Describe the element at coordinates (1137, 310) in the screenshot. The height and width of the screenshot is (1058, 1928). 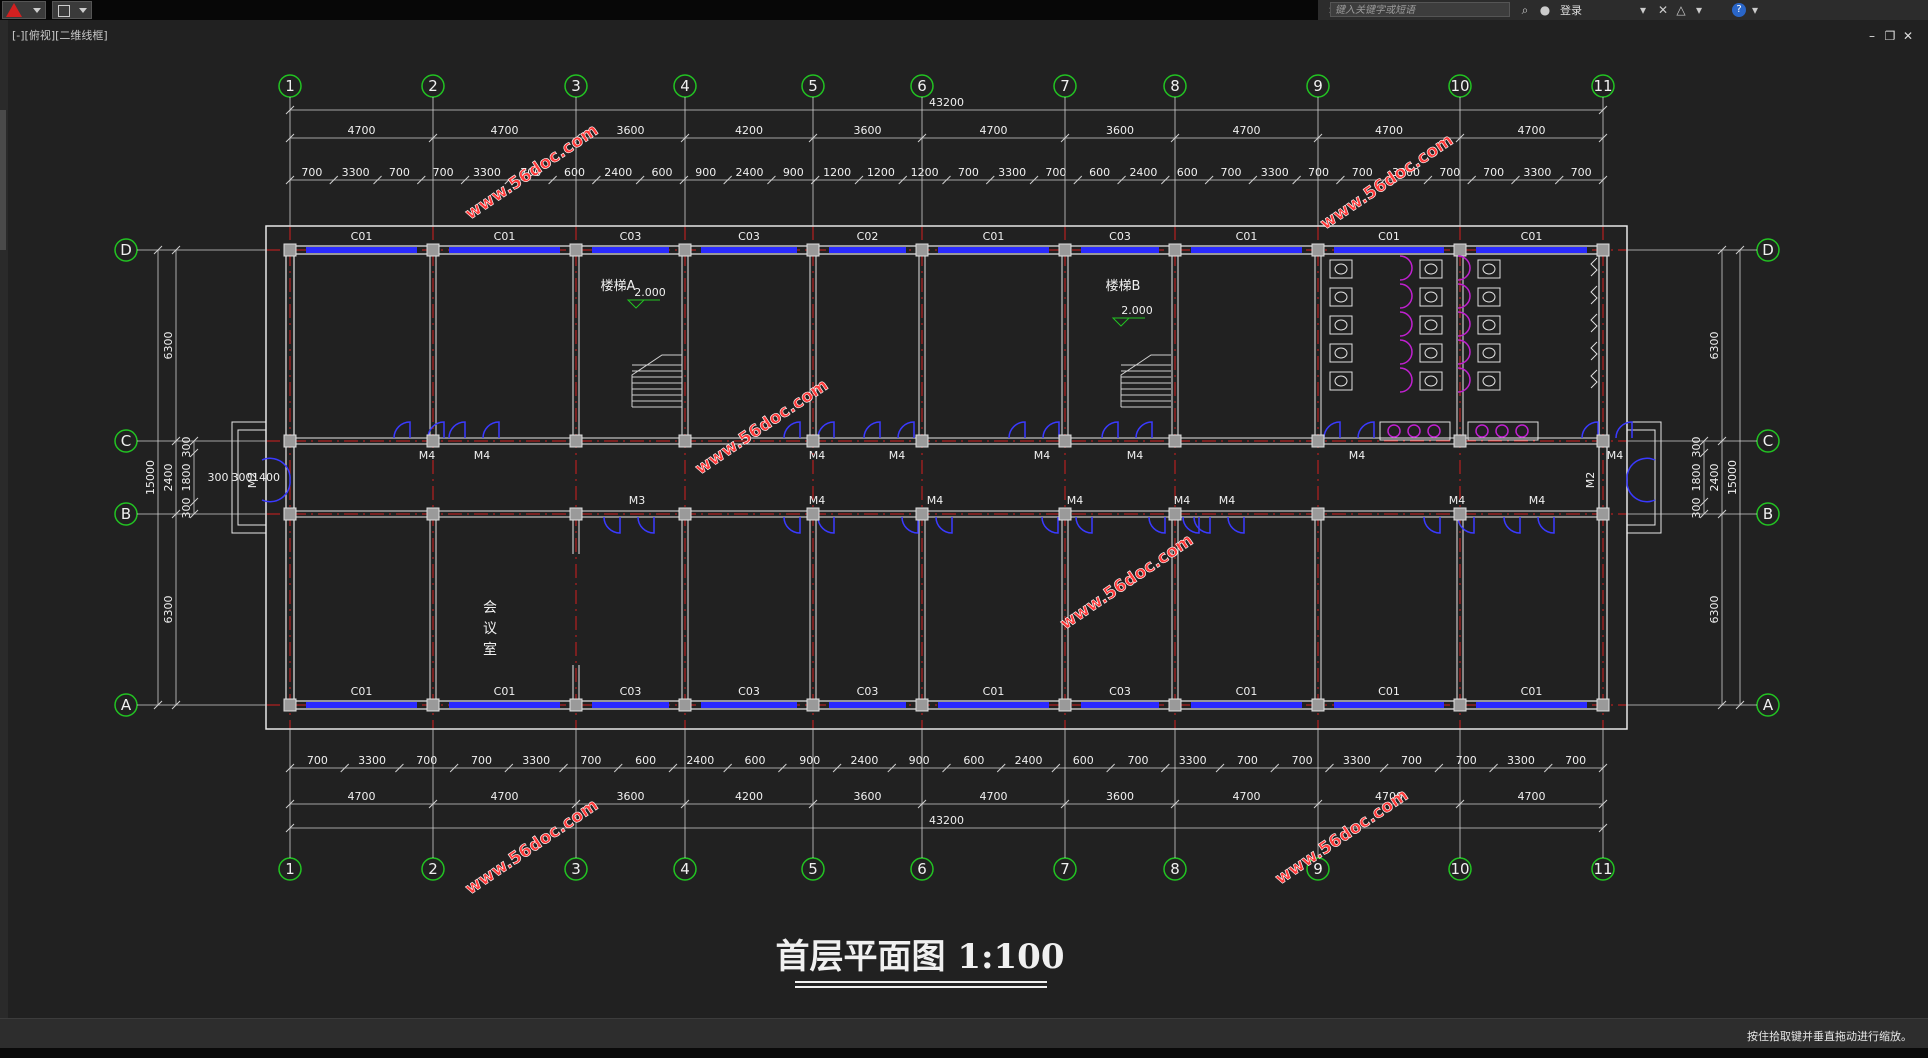
I see `elevation-b: 2.000` at that location.